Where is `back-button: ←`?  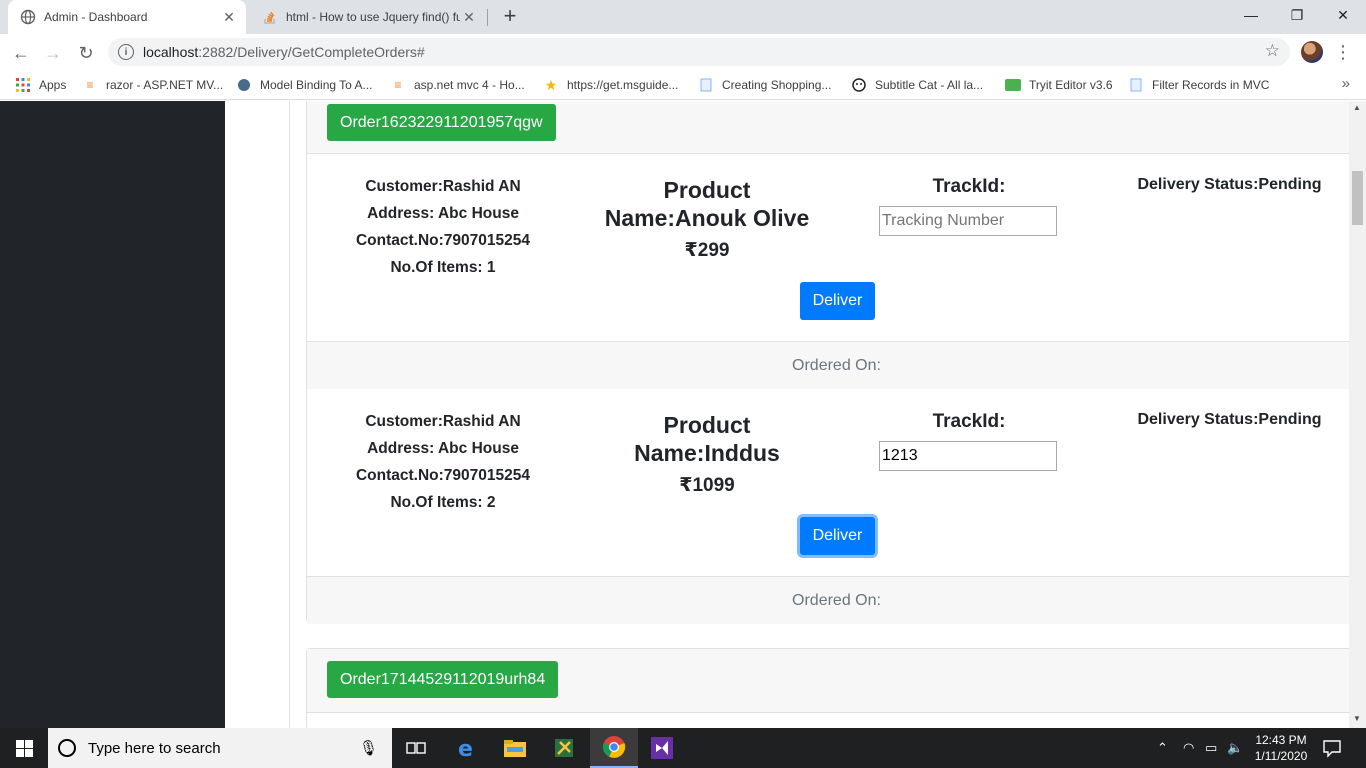 back-button: ← is located at coordinates (21, 53).